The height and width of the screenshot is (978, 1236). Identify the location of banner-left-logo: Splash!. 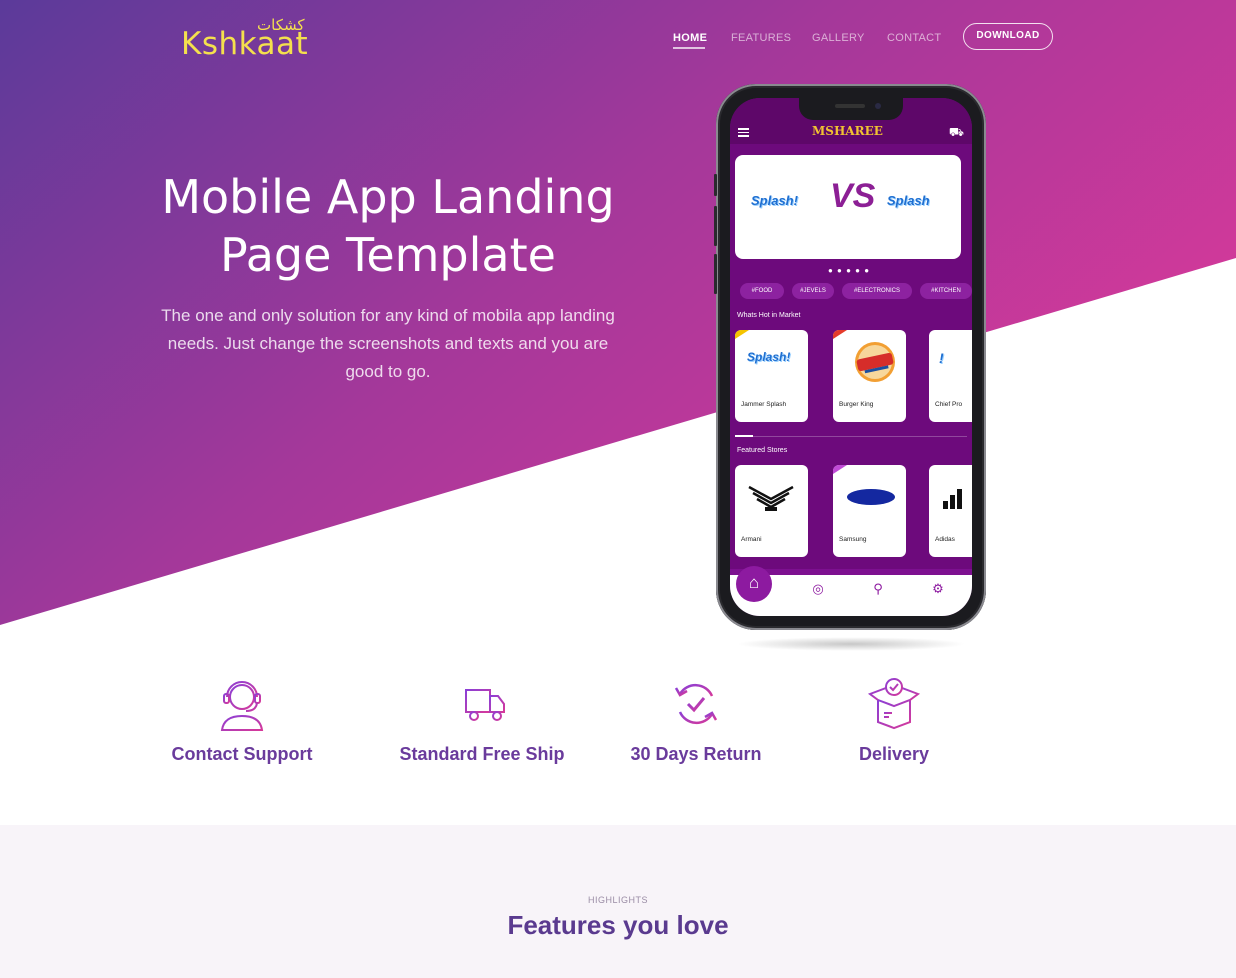
(774, 200).